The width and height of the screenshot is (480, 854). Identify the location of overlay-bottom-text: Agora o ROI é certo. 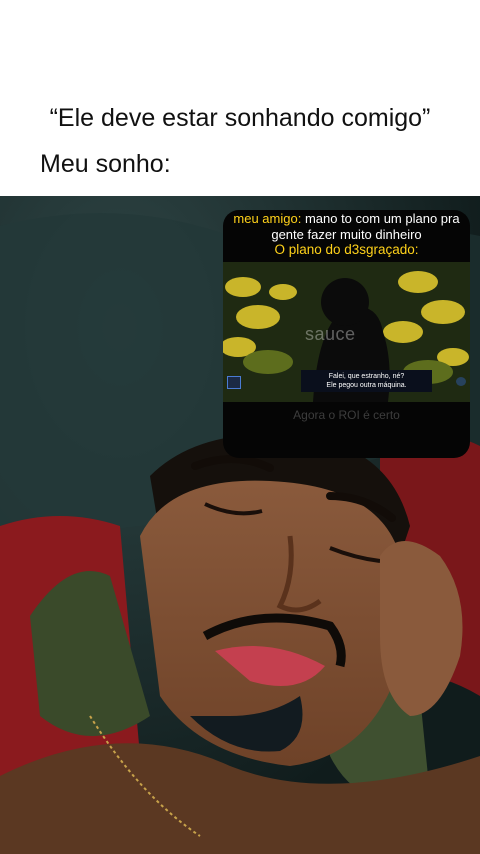
(346, 415).